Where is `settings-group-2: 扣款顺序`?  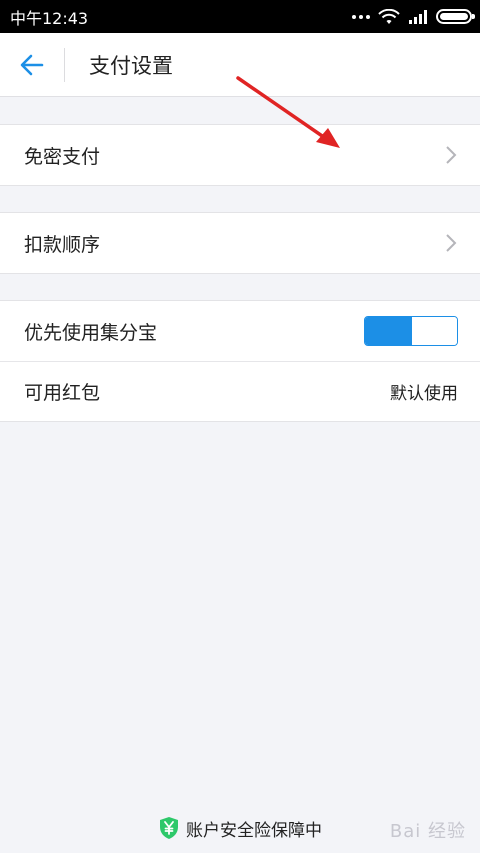
settings-group-2: 扣款顺序 is located at coordinates (240, 243).